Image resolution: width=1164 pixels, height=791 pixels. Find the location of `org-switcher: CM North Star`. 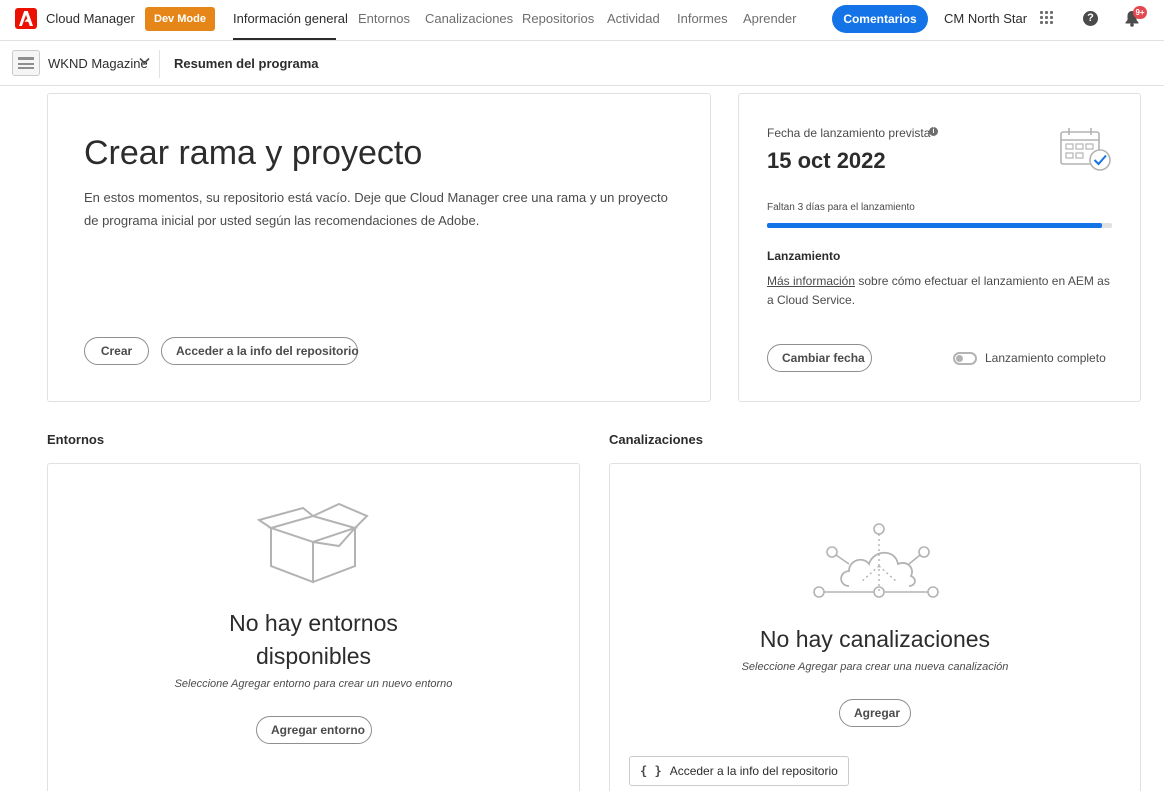

org-switcher: CM North Star is located at coordinates (985, 18).